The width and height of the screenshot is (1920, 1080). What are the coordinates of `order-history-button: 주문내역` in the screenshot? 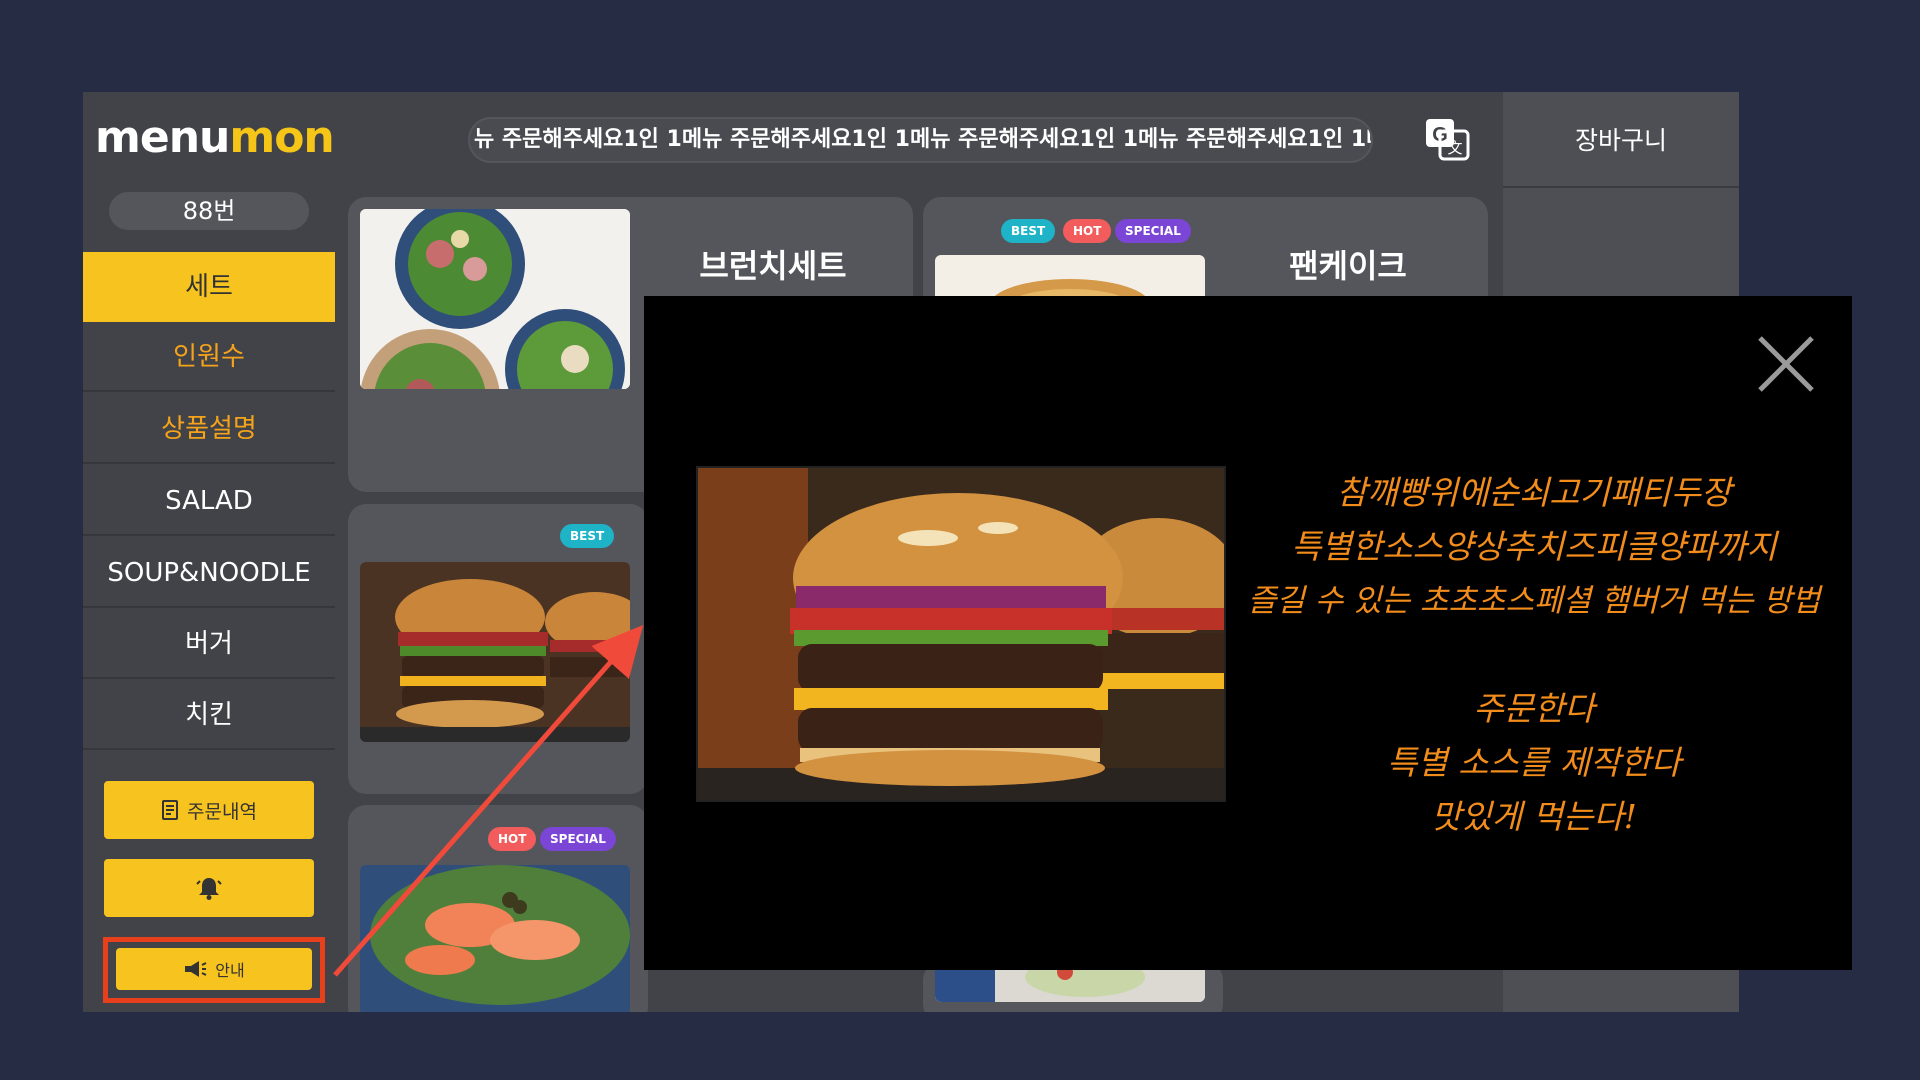 It's located at (209, 810).